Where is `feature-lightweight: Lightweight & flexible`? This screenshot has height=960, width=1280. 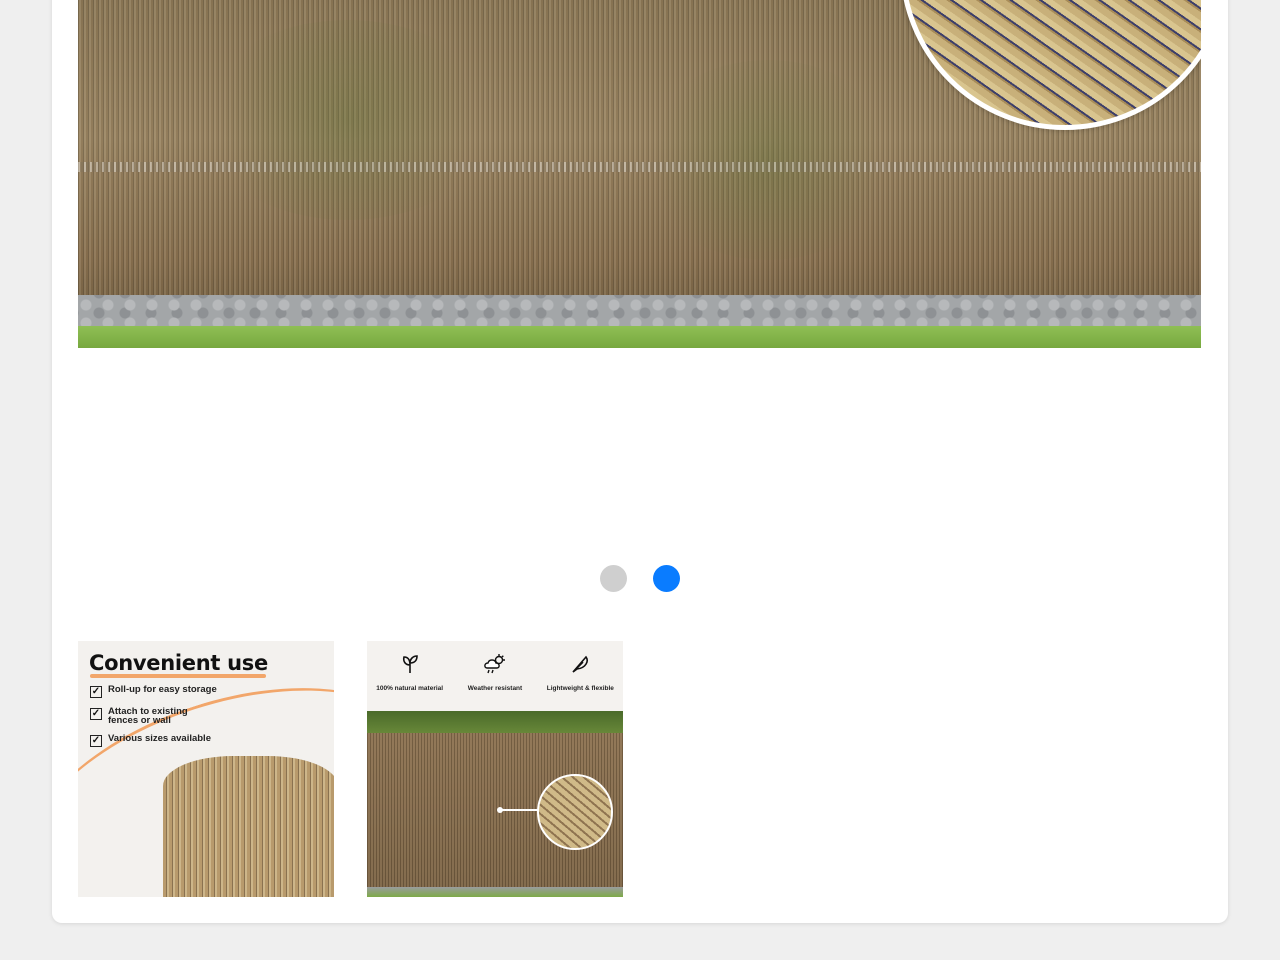
feature-lightweight: Lightweight & flexible is located at coordinates (580, 672).